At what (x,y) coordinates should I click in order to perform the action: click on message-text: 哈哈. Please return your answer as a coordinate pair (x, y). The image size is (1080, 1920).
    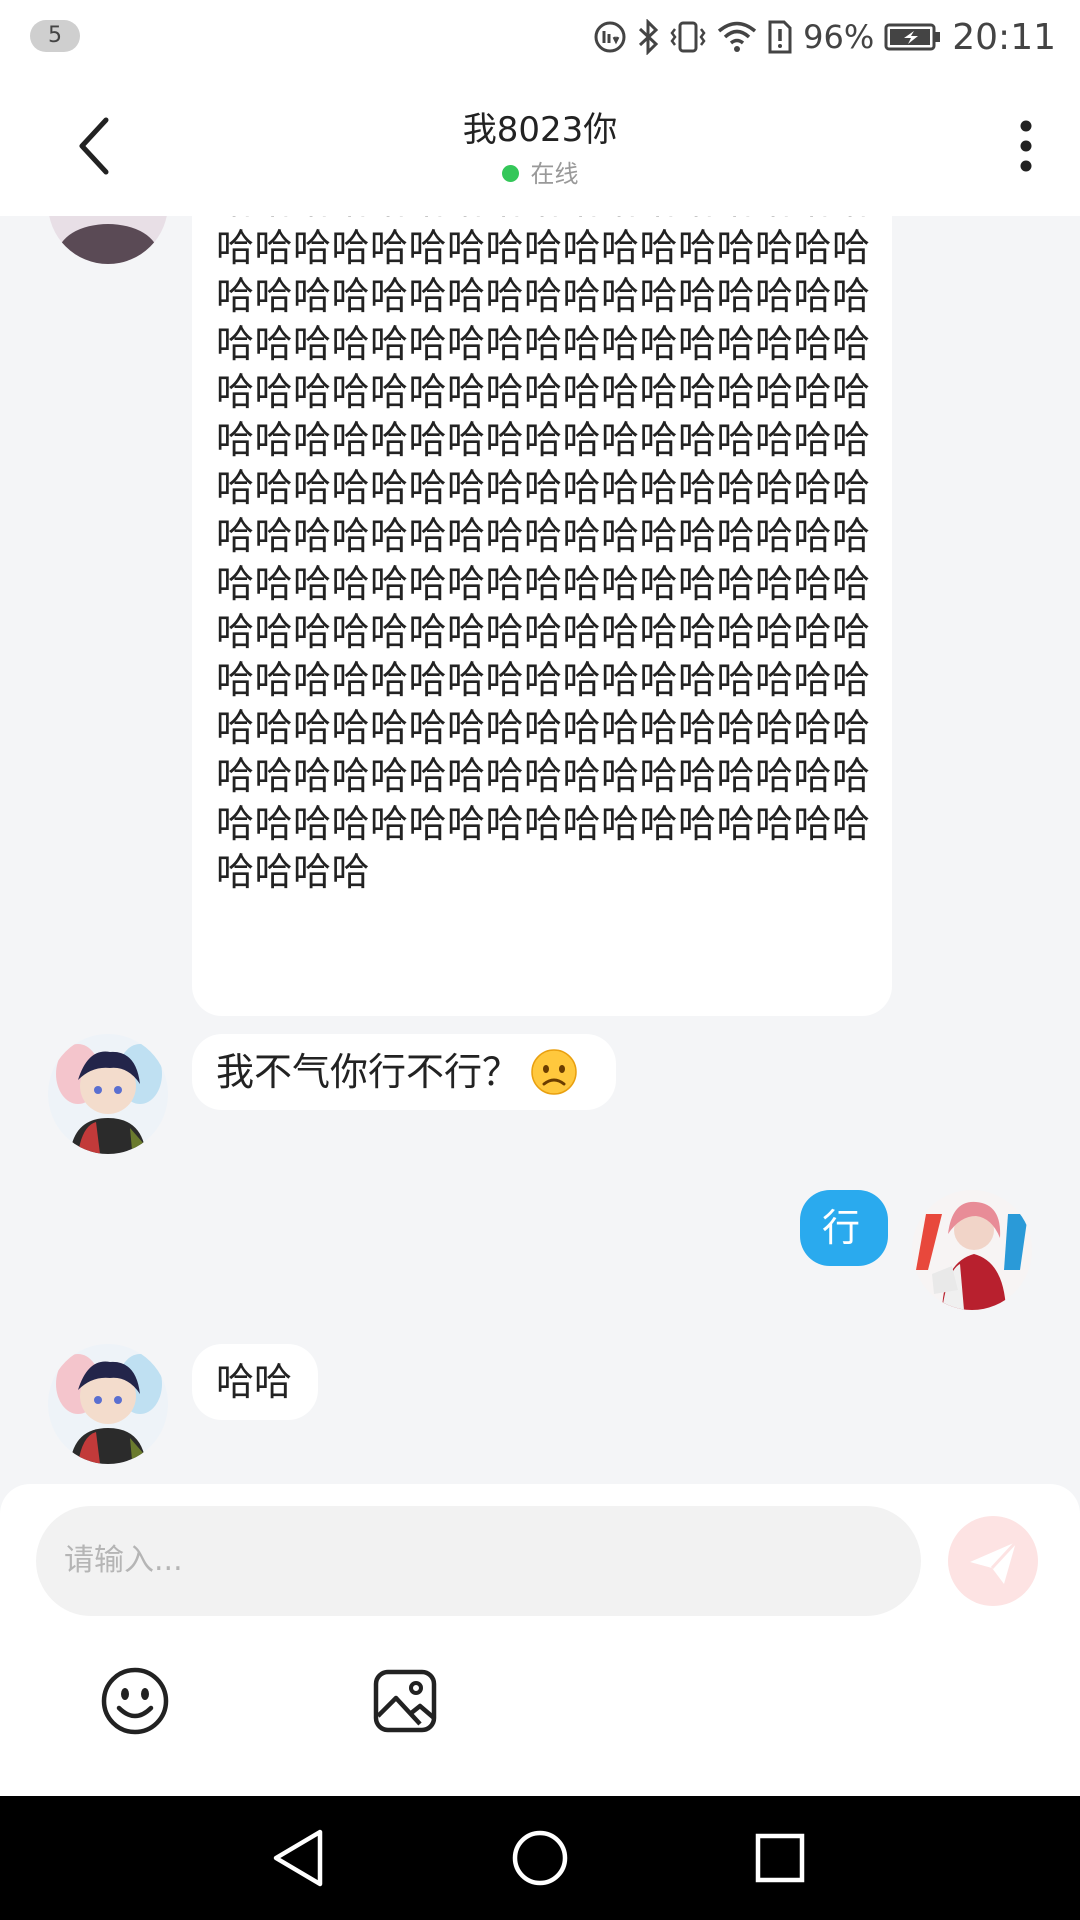
    Looking at the image, I should click on (254, 1382).